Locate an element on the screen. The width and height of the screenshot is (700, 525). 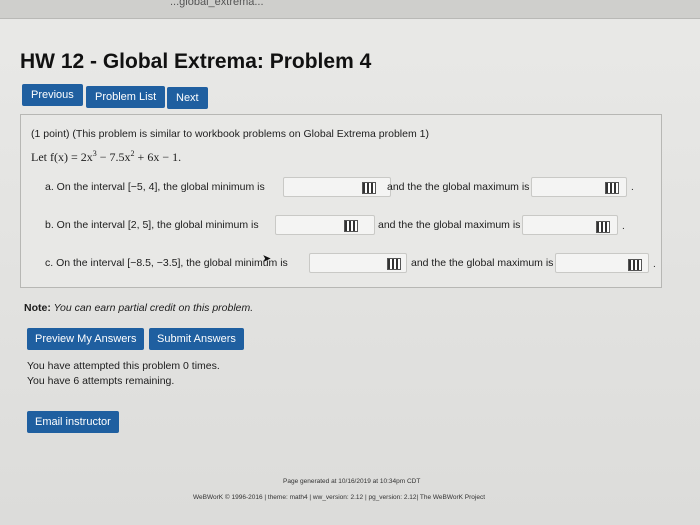
function-middle: − 7.5x is located at coordinates (113, 157).